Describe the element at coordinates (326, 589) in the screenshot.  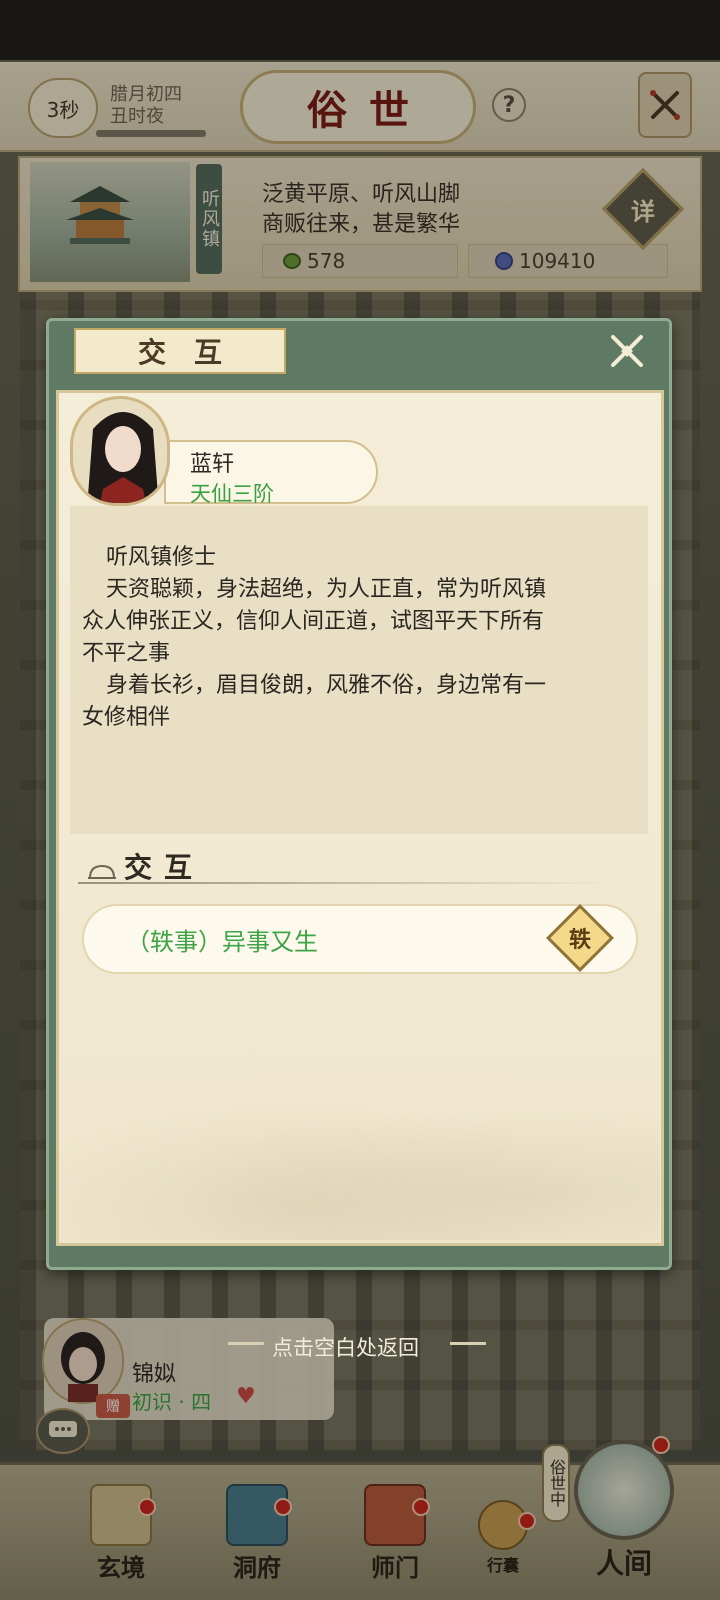
I see `description-text: 天资聪颖，身法超绝，为人正直，常为听风镇` at that location.